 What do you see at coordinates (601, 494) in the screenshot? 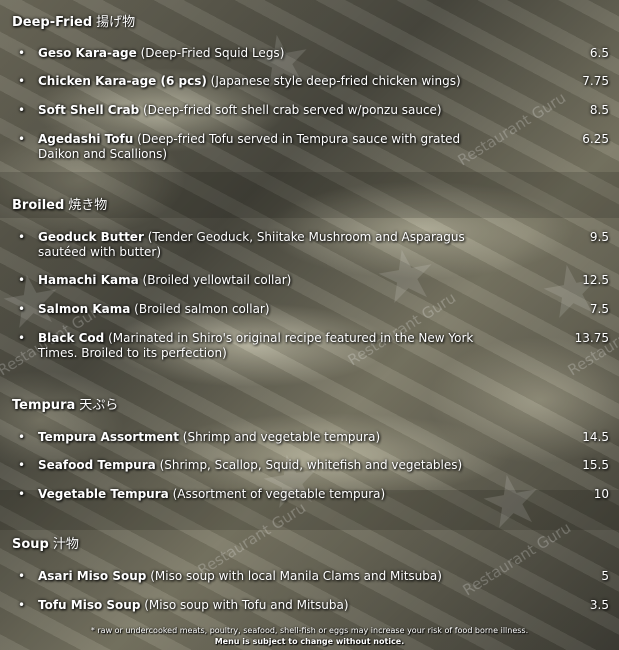
I see `item-price: 10` at bounding box center [601, 494].